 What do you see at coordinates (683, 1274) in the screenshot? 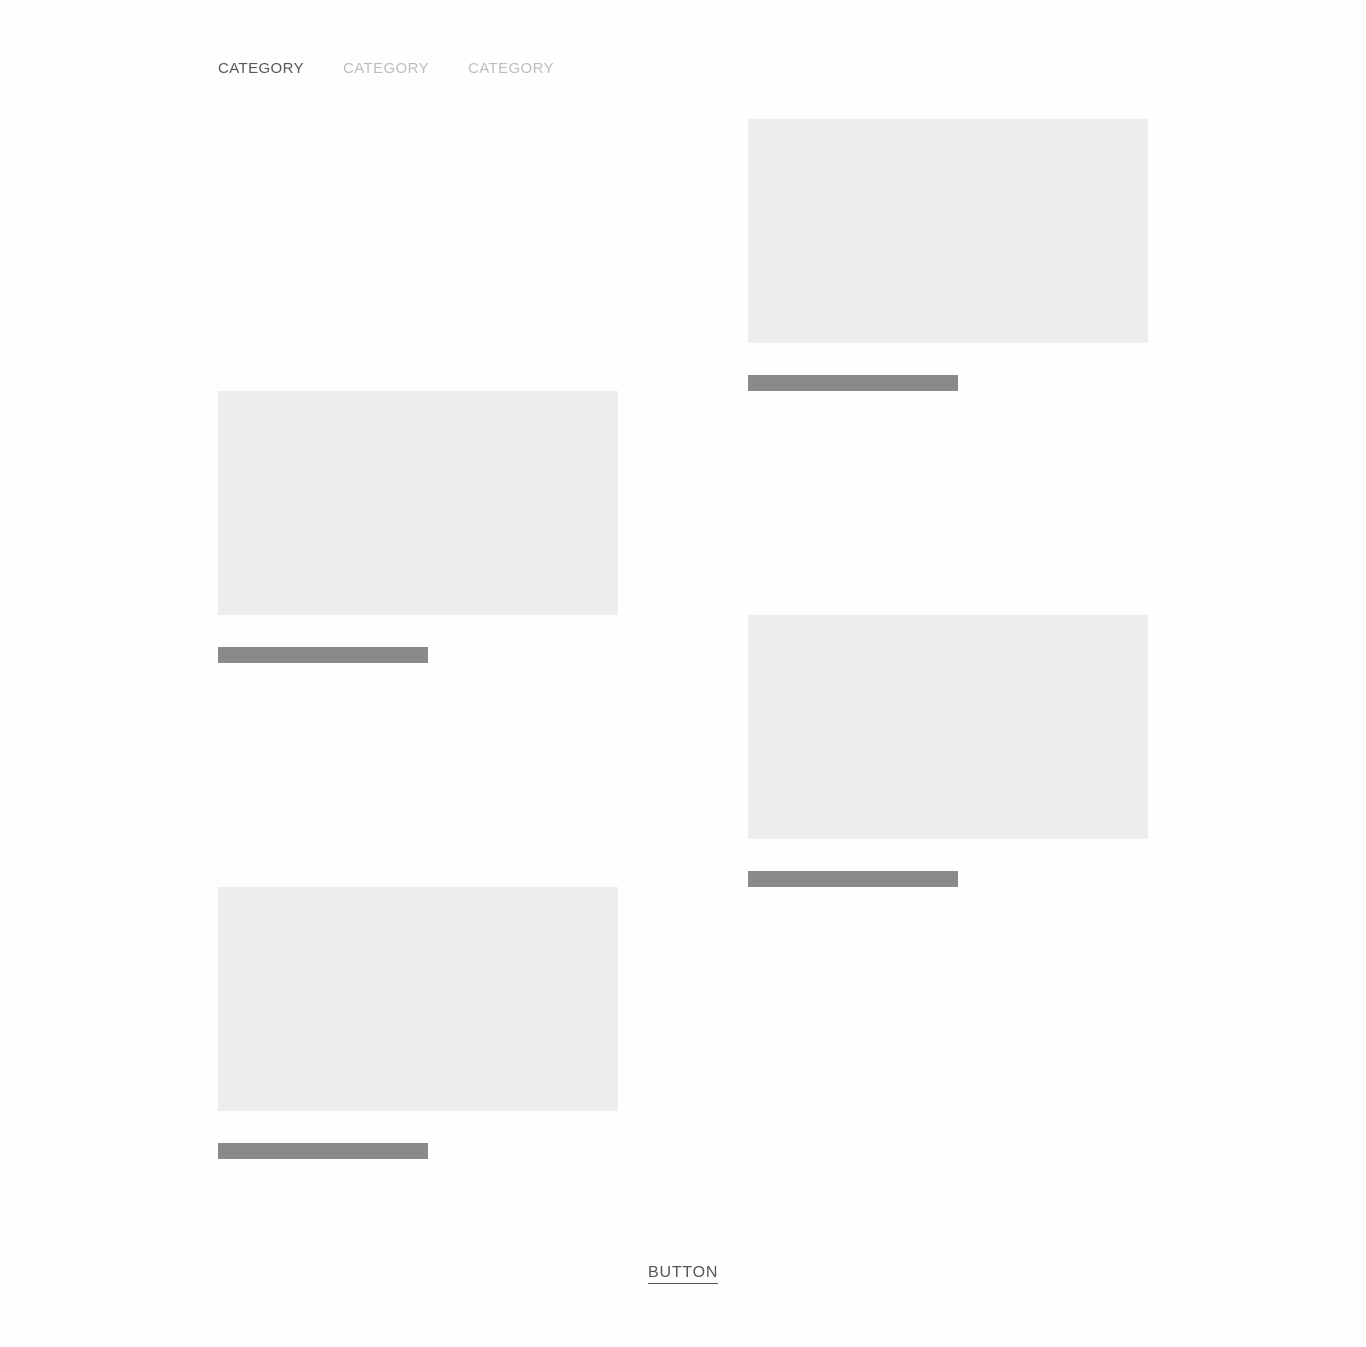
I see `load-more-button: BUTTON` at bounding box center [683, 1274].